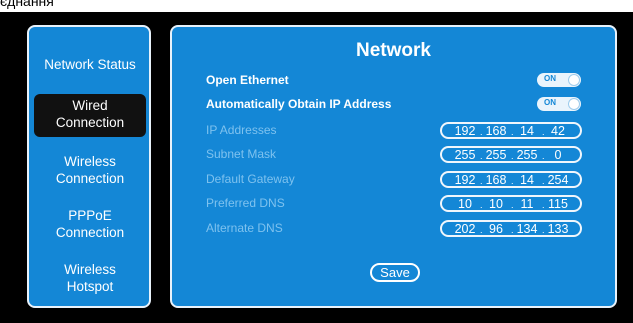 The height and width of the screenshot is (323, 633). Describe the element at coordinates (316, 6) in the screenshot. I see `top-window-strip: єднання` at that location.